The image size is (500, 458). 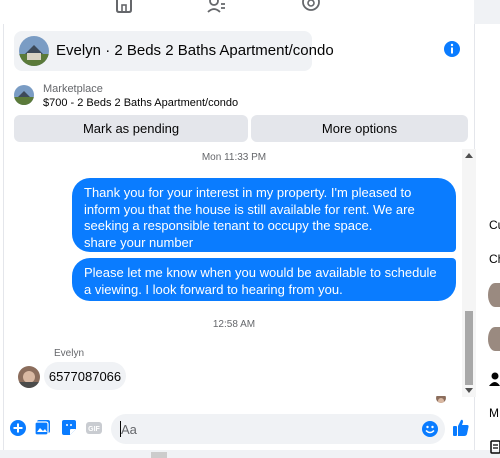 I want to click on side-panel-item: Cu, so click(x=494, y=225).